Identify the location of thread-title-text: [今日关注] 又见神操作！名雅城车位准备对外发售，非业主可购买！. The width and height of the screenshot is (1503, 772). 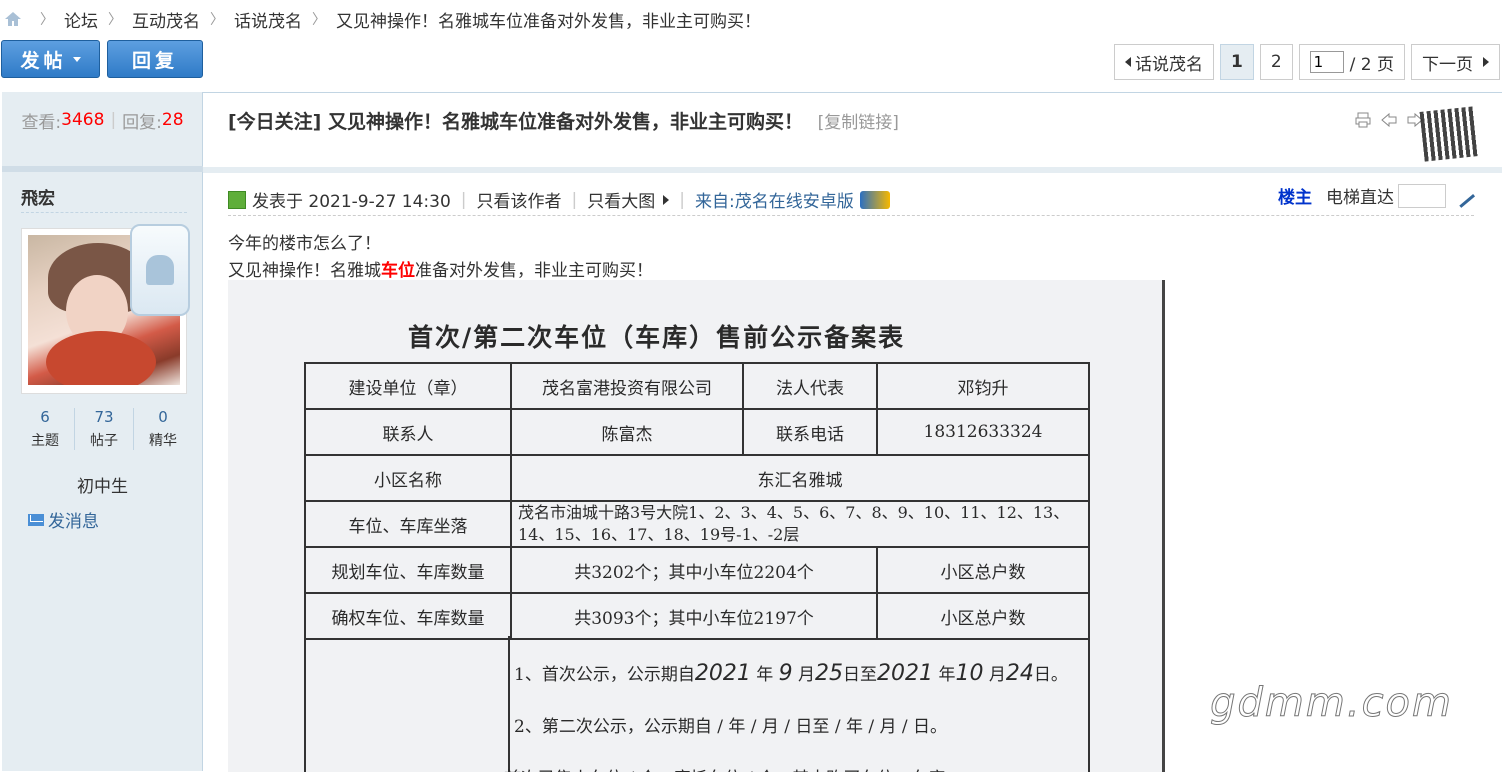
(515, 122).